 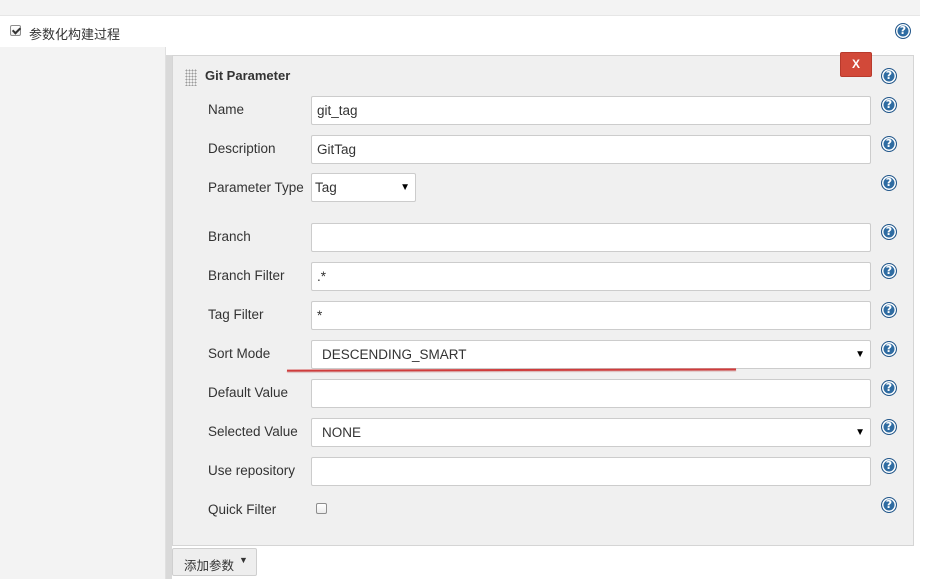 I want to click on parameter-type-value: Tag, so click(x=326, y=187).